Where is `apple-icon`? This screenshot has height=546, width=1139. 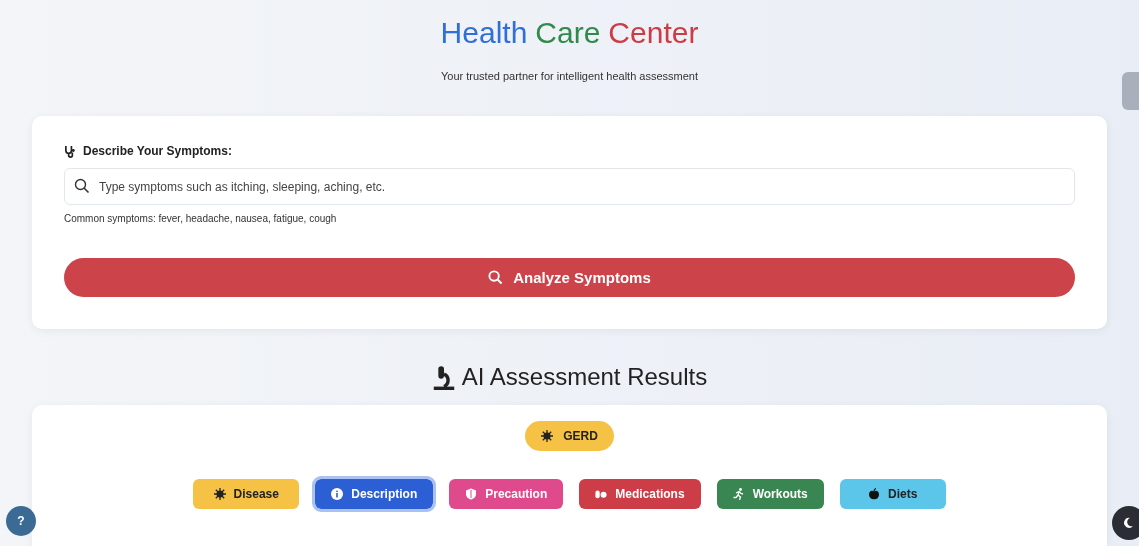
apple-icon is located at coordinates (874, 494).